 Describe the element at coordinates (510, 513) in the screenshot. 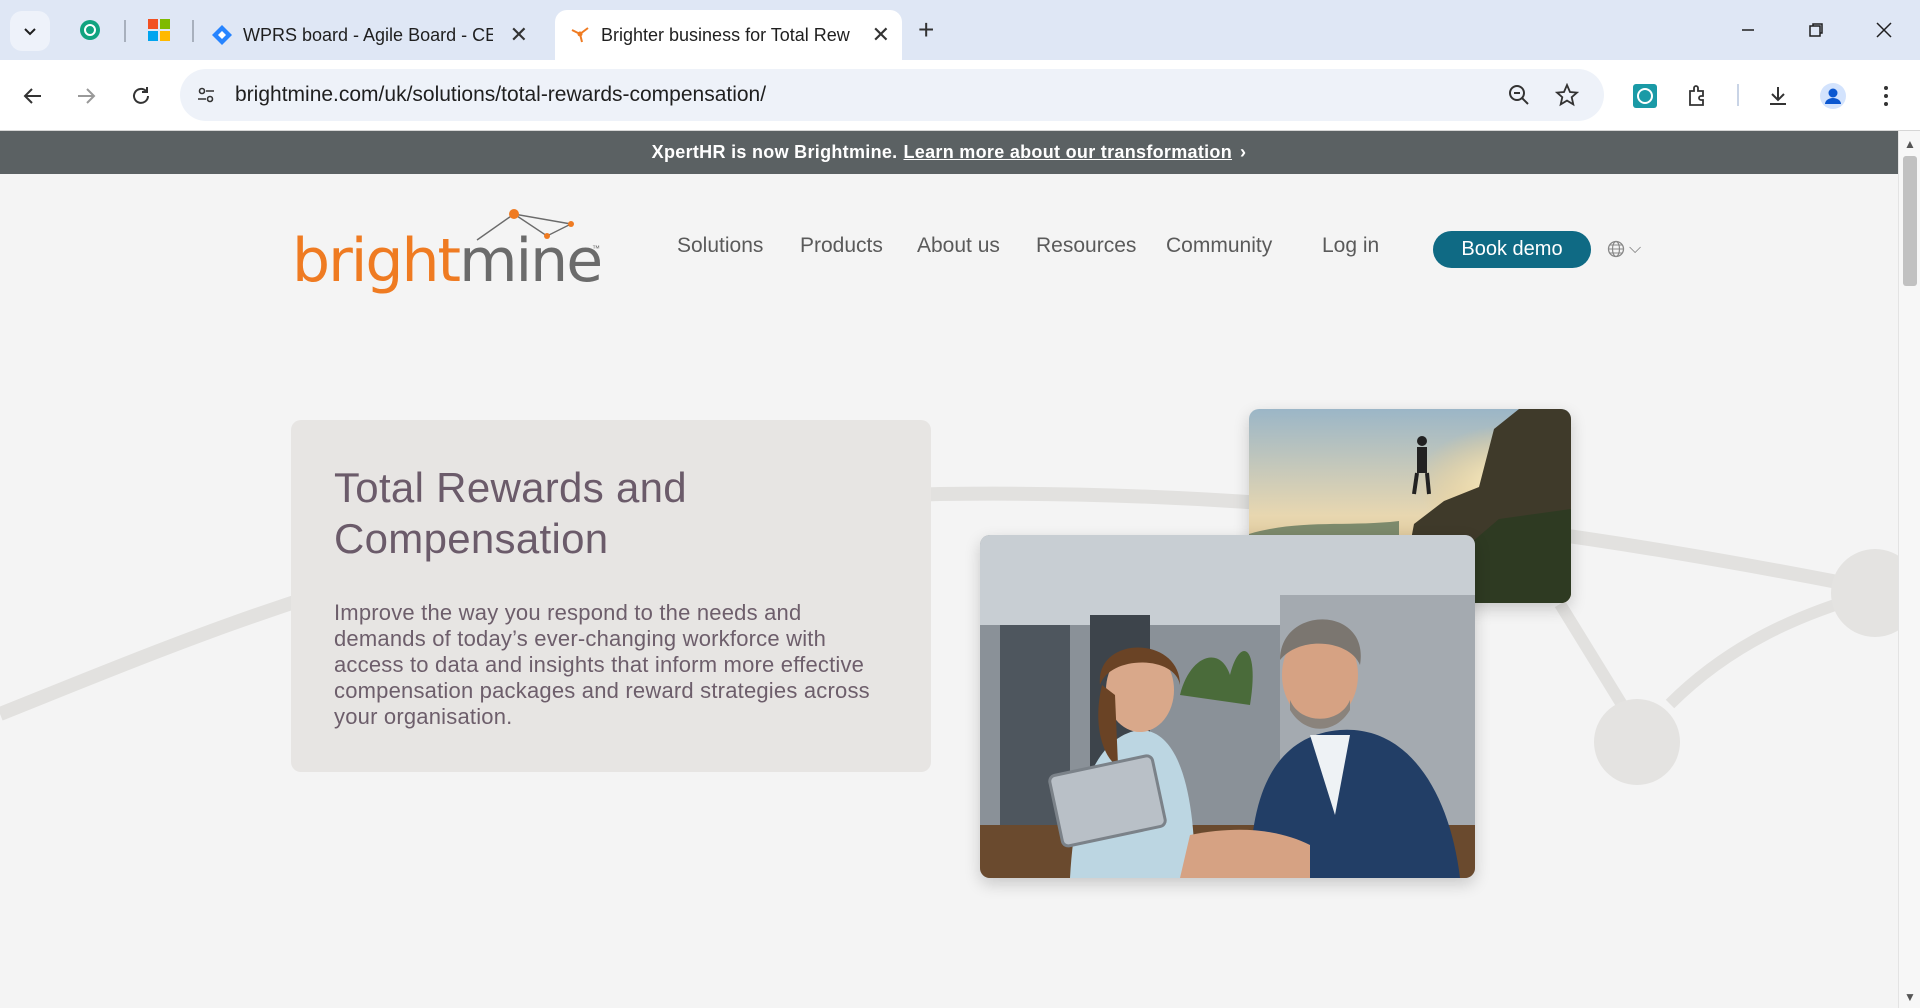

I see `hero-title: Total Rewards and Compensation` at that location.